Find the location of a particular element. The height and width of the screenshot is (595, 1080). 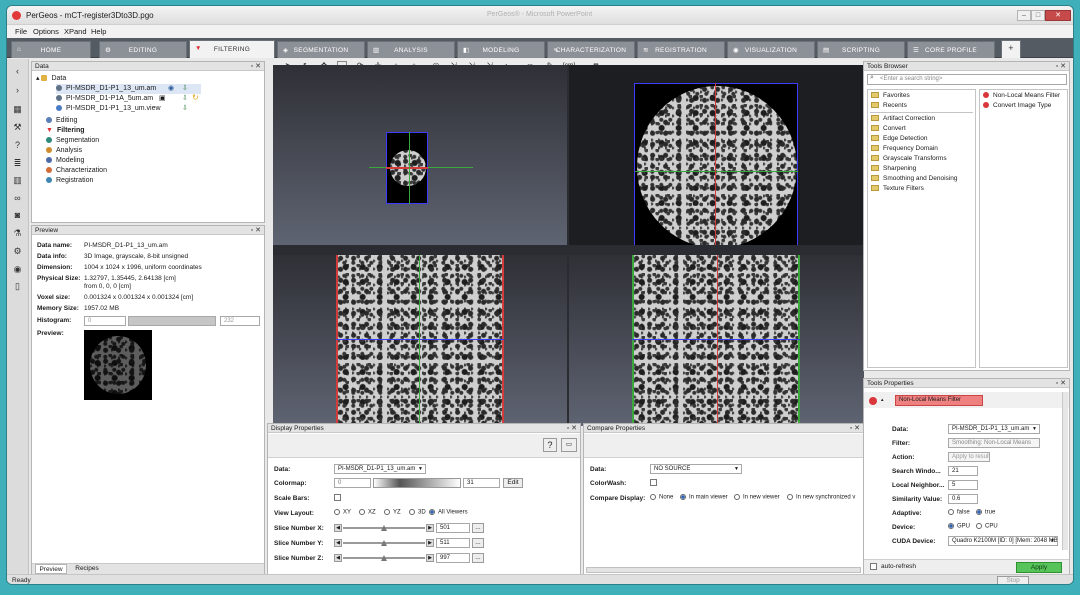

colormap-max: 31 is located at coordinates (481, 483).